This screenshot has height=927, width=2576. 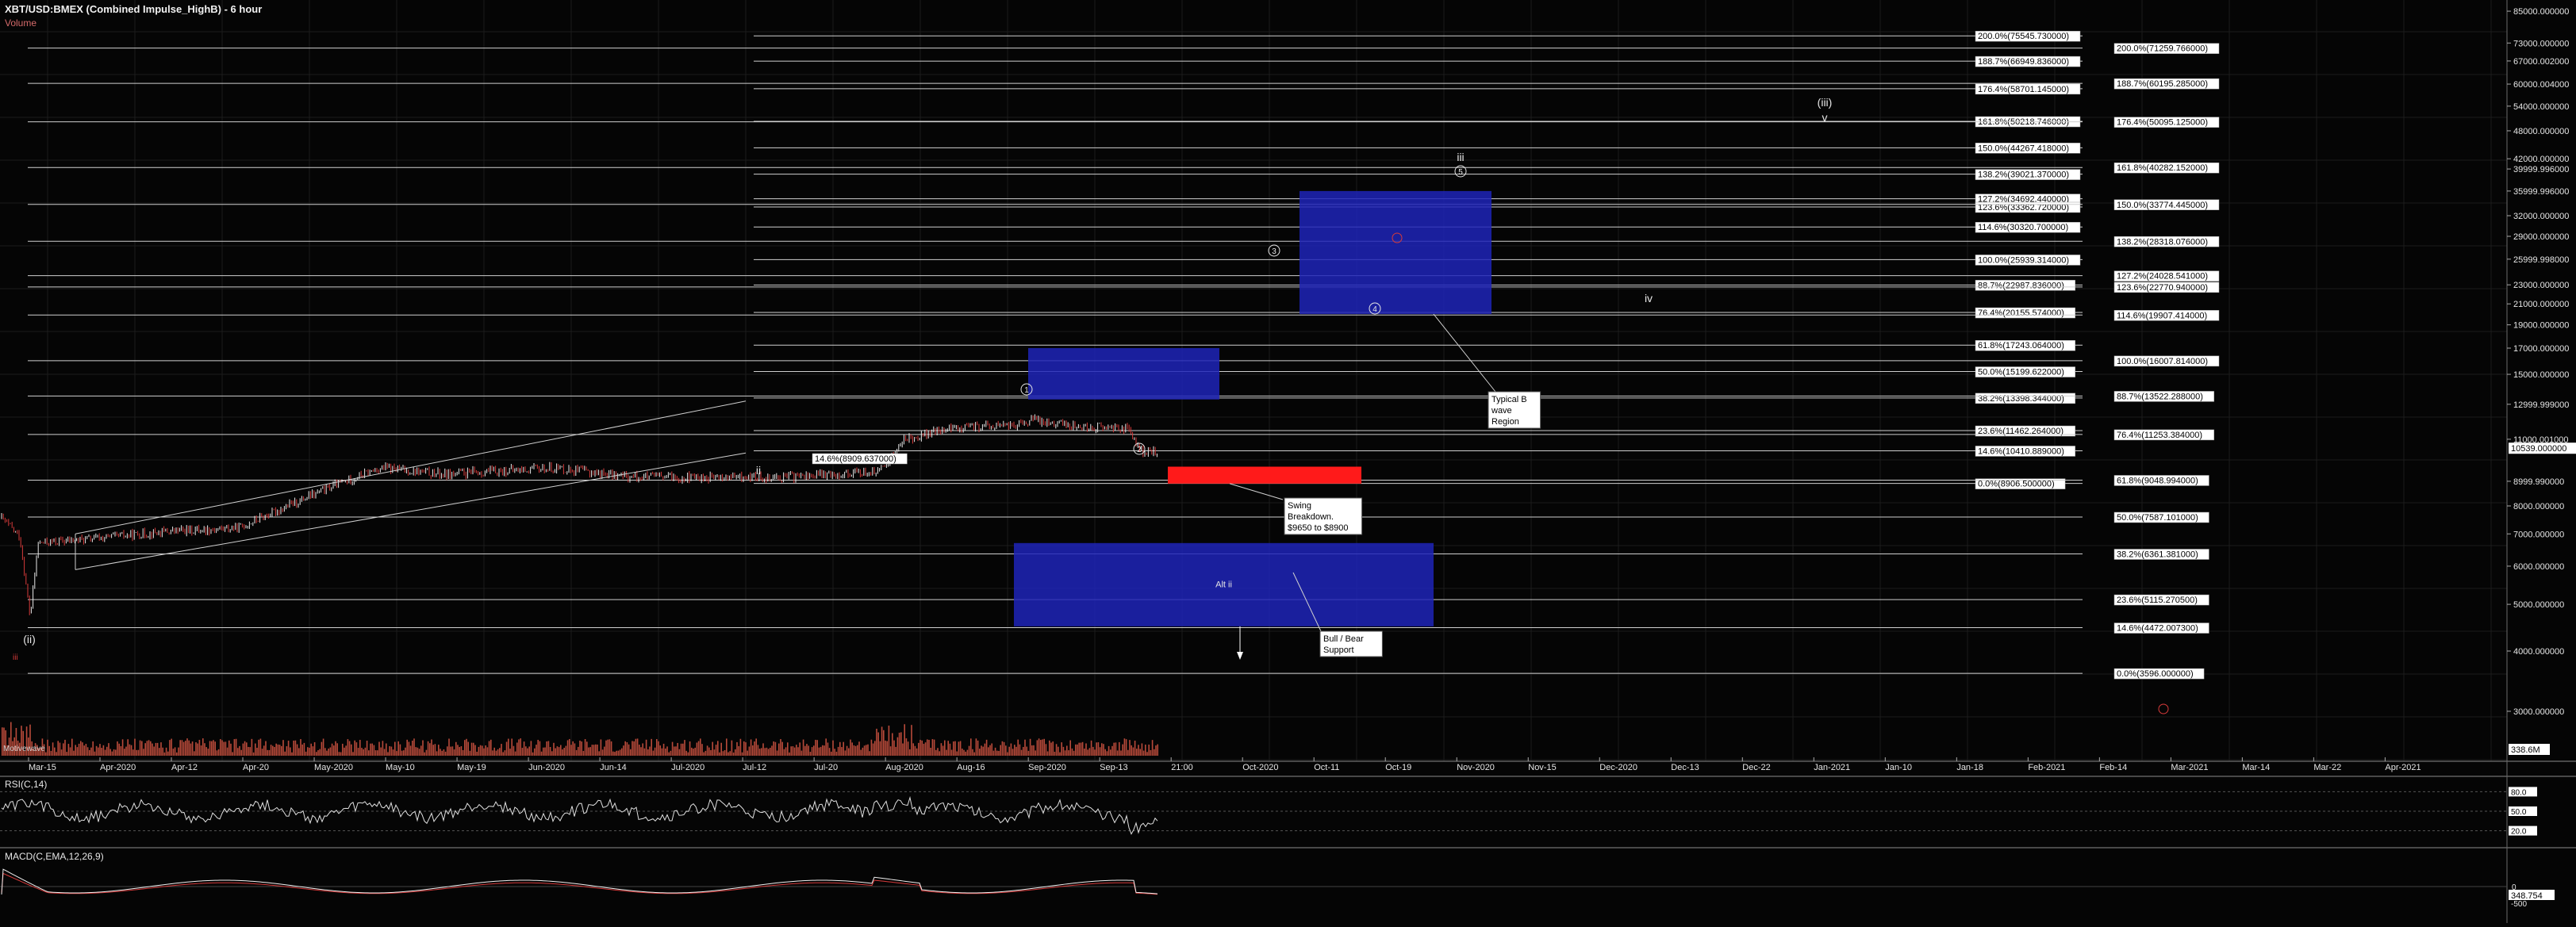 What do you see at coordinates (1756, 767) in the screenshot?
I see `x-tick-label: Dec-22` at bounding box center [1756, 767].